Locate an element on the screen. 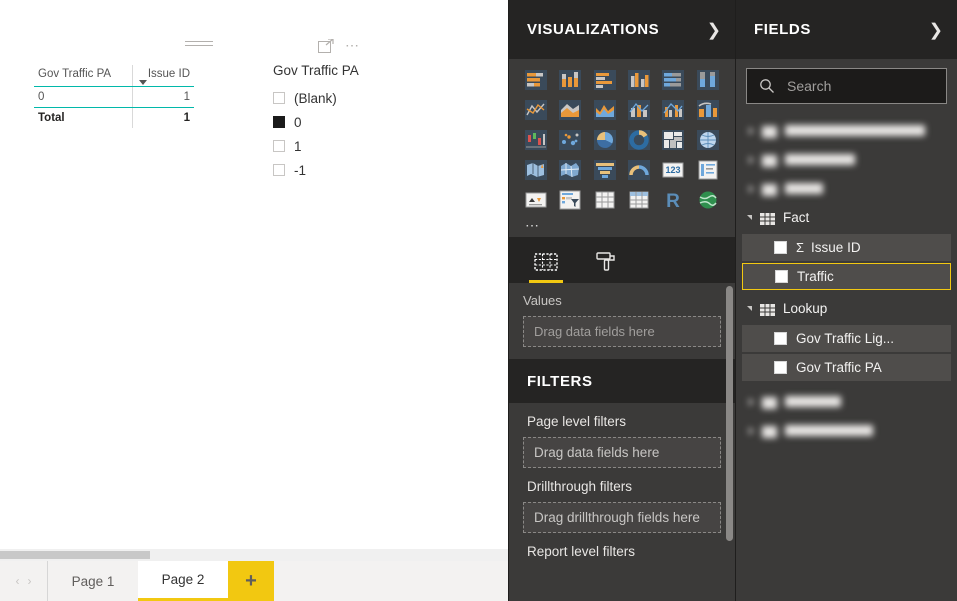 This screenshot has height=601, width=957. fields-well-icon is located at coordinates (546, 264).